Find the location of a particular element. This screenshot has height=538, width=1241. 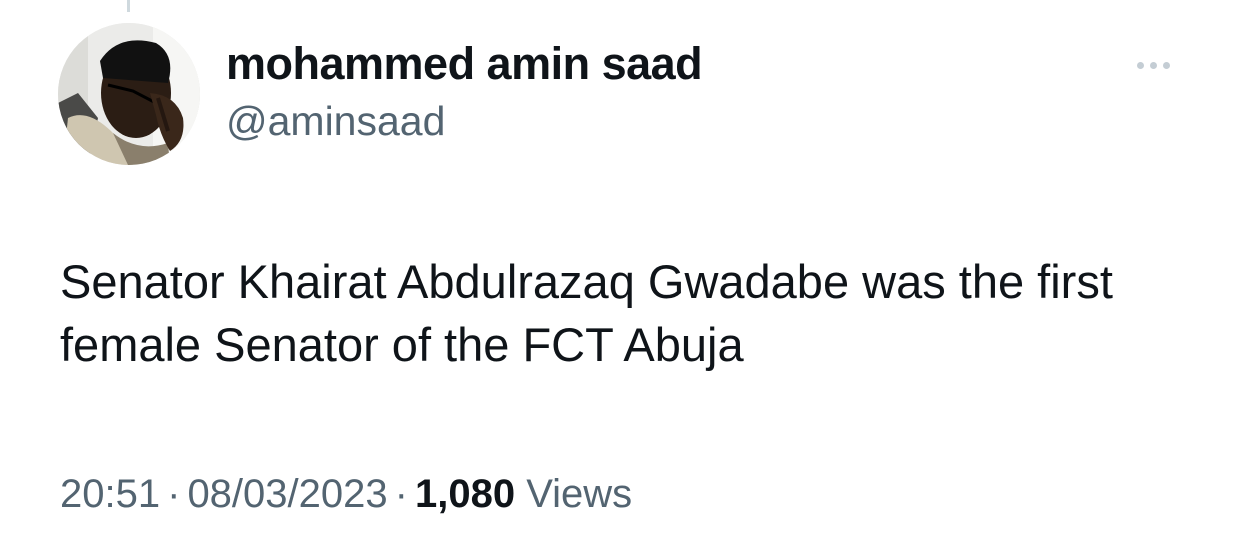

tweet-date: 08/03/2023 is located at coordinates (287, 494).